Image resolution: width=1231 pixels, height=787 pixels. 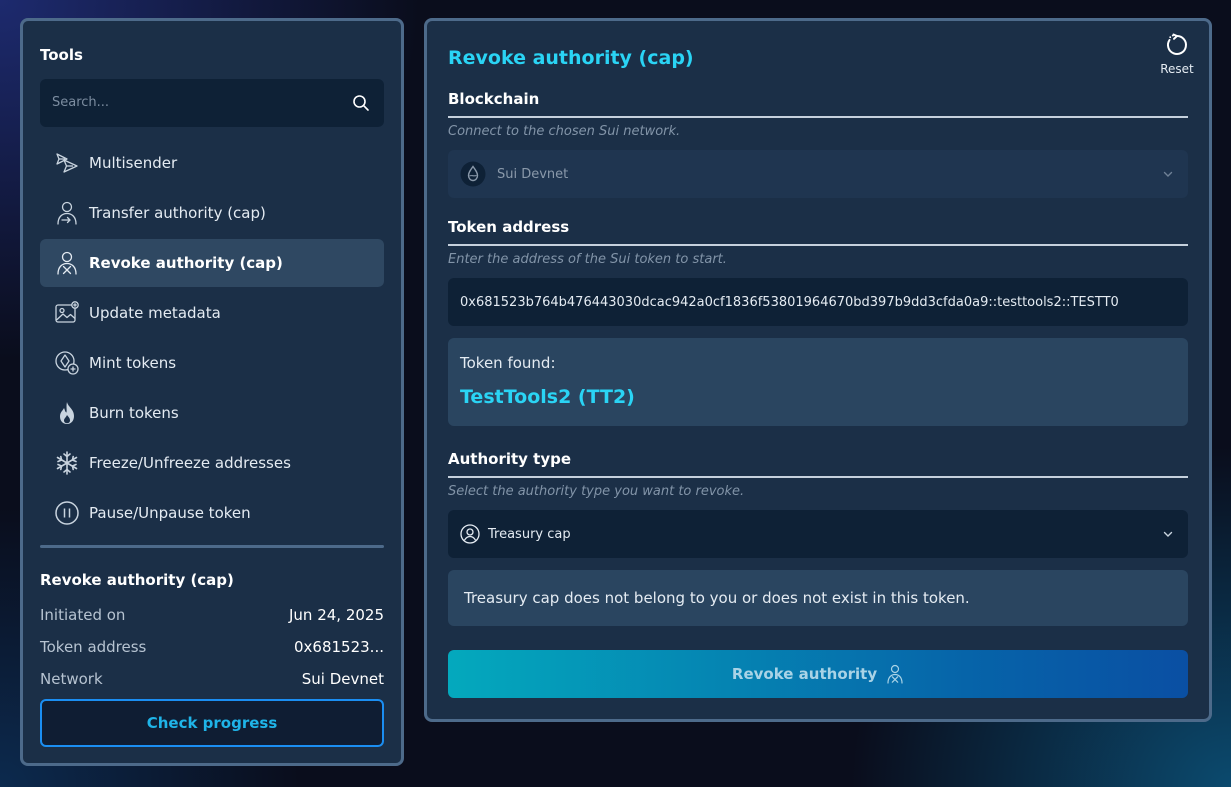 What do you see at coordinates (509, 227) in the screenshot?
I see `token-address-title: Token address` at bounding box center [509, 227].